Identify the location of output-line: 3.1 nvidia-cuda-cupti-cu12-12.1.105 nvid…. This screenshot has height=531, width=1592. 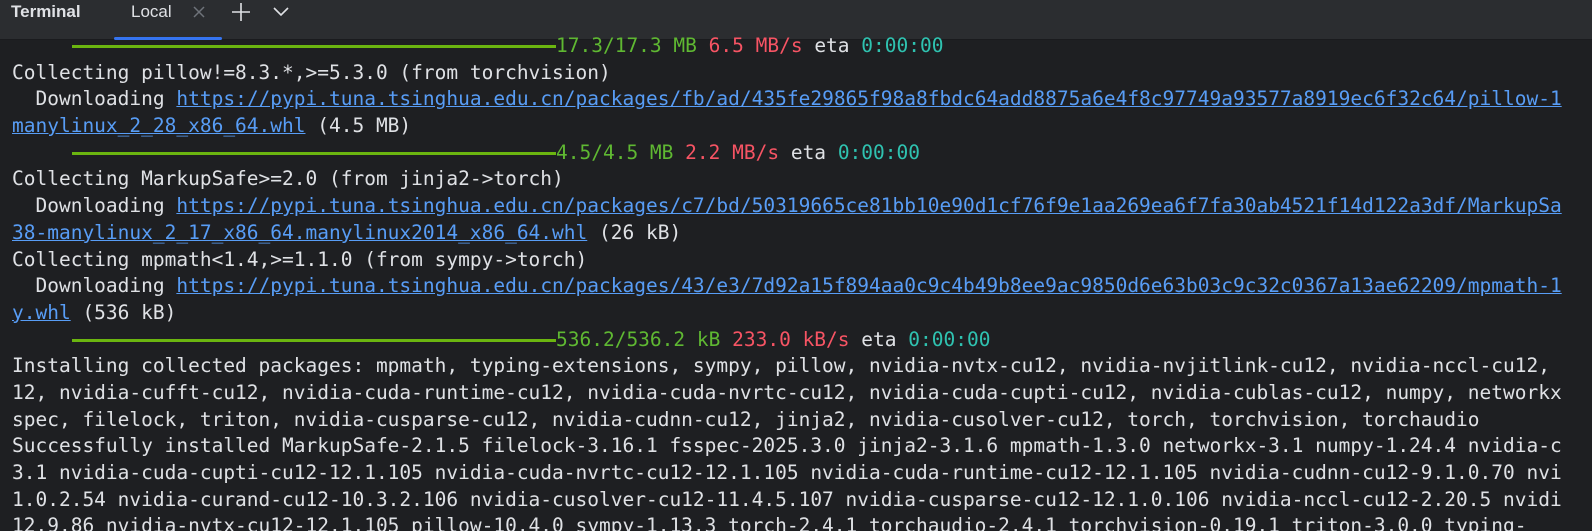
(787, 472).